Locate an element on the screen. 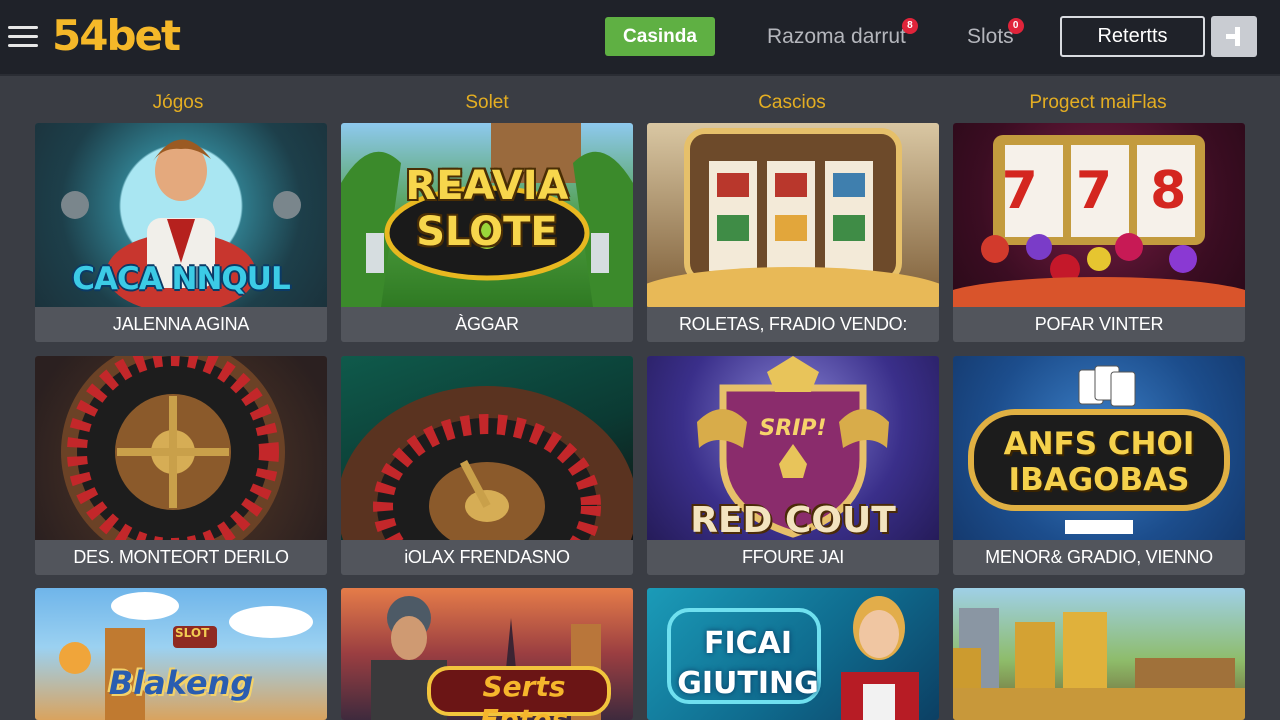 The width and height of the screenshot is (1280, 720). register-button is located at coordinates (1234, 36).